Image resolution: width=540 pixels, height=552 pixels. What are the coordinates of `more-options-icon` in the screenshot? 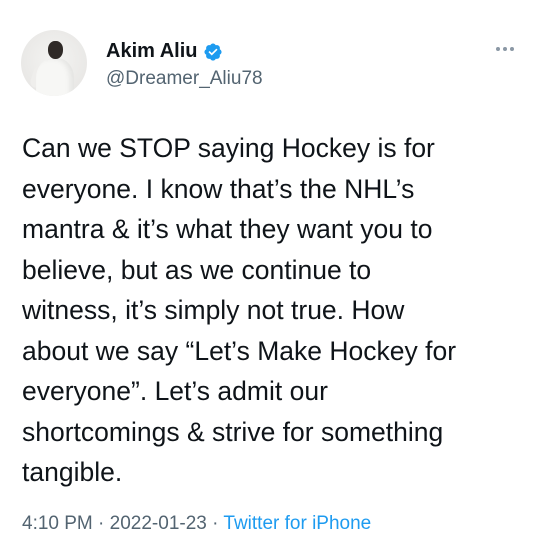 It's located at (507, 49).